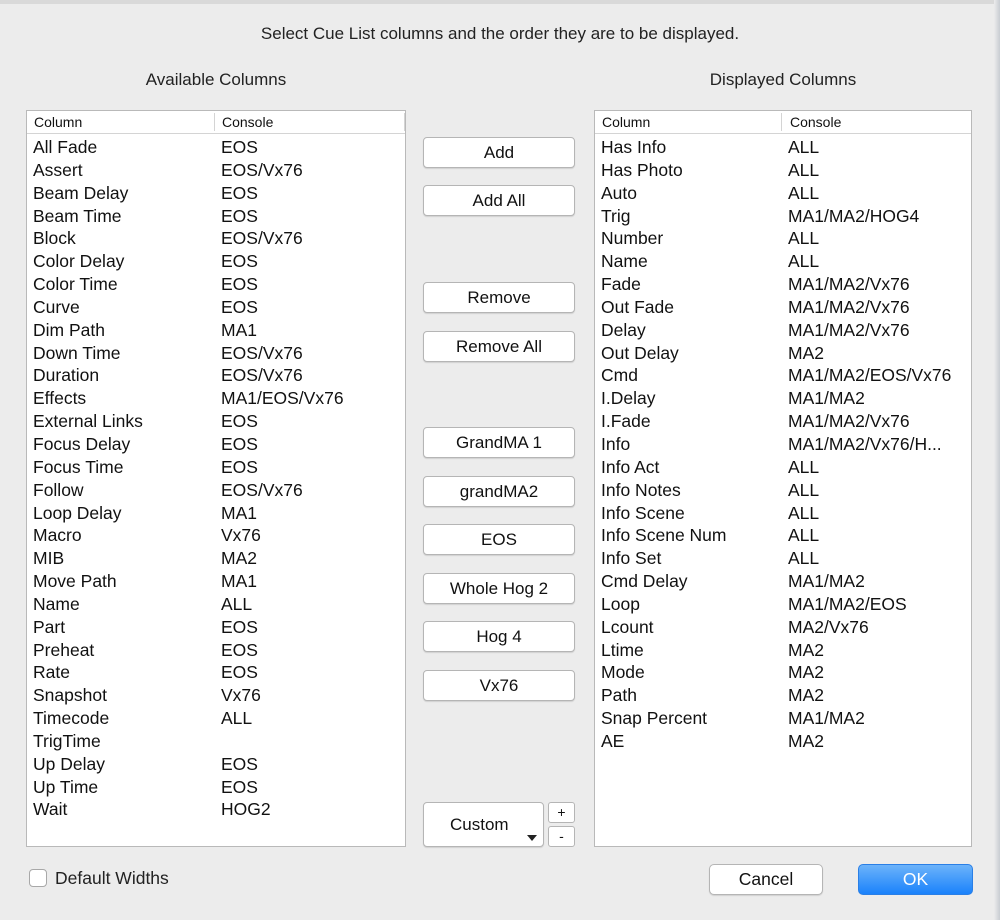  Describe the element at coordinates (216, 444) in the screenshot. I see `table-row: Focus Delay EOS` at that location.